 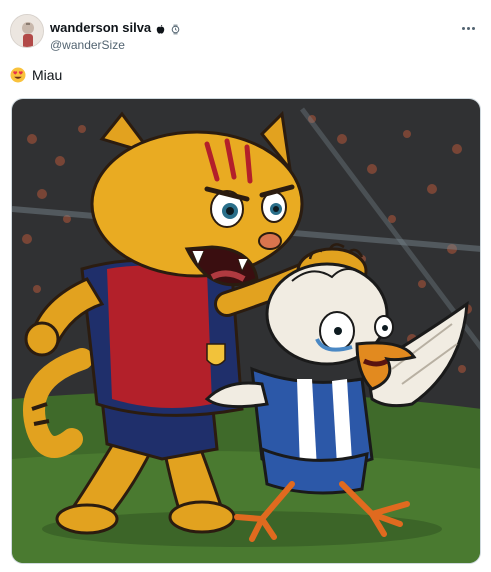 What do you see at coordinates (175, 28) in the screenshot?
I see `watch-icon` at bounding box center [175, 28].